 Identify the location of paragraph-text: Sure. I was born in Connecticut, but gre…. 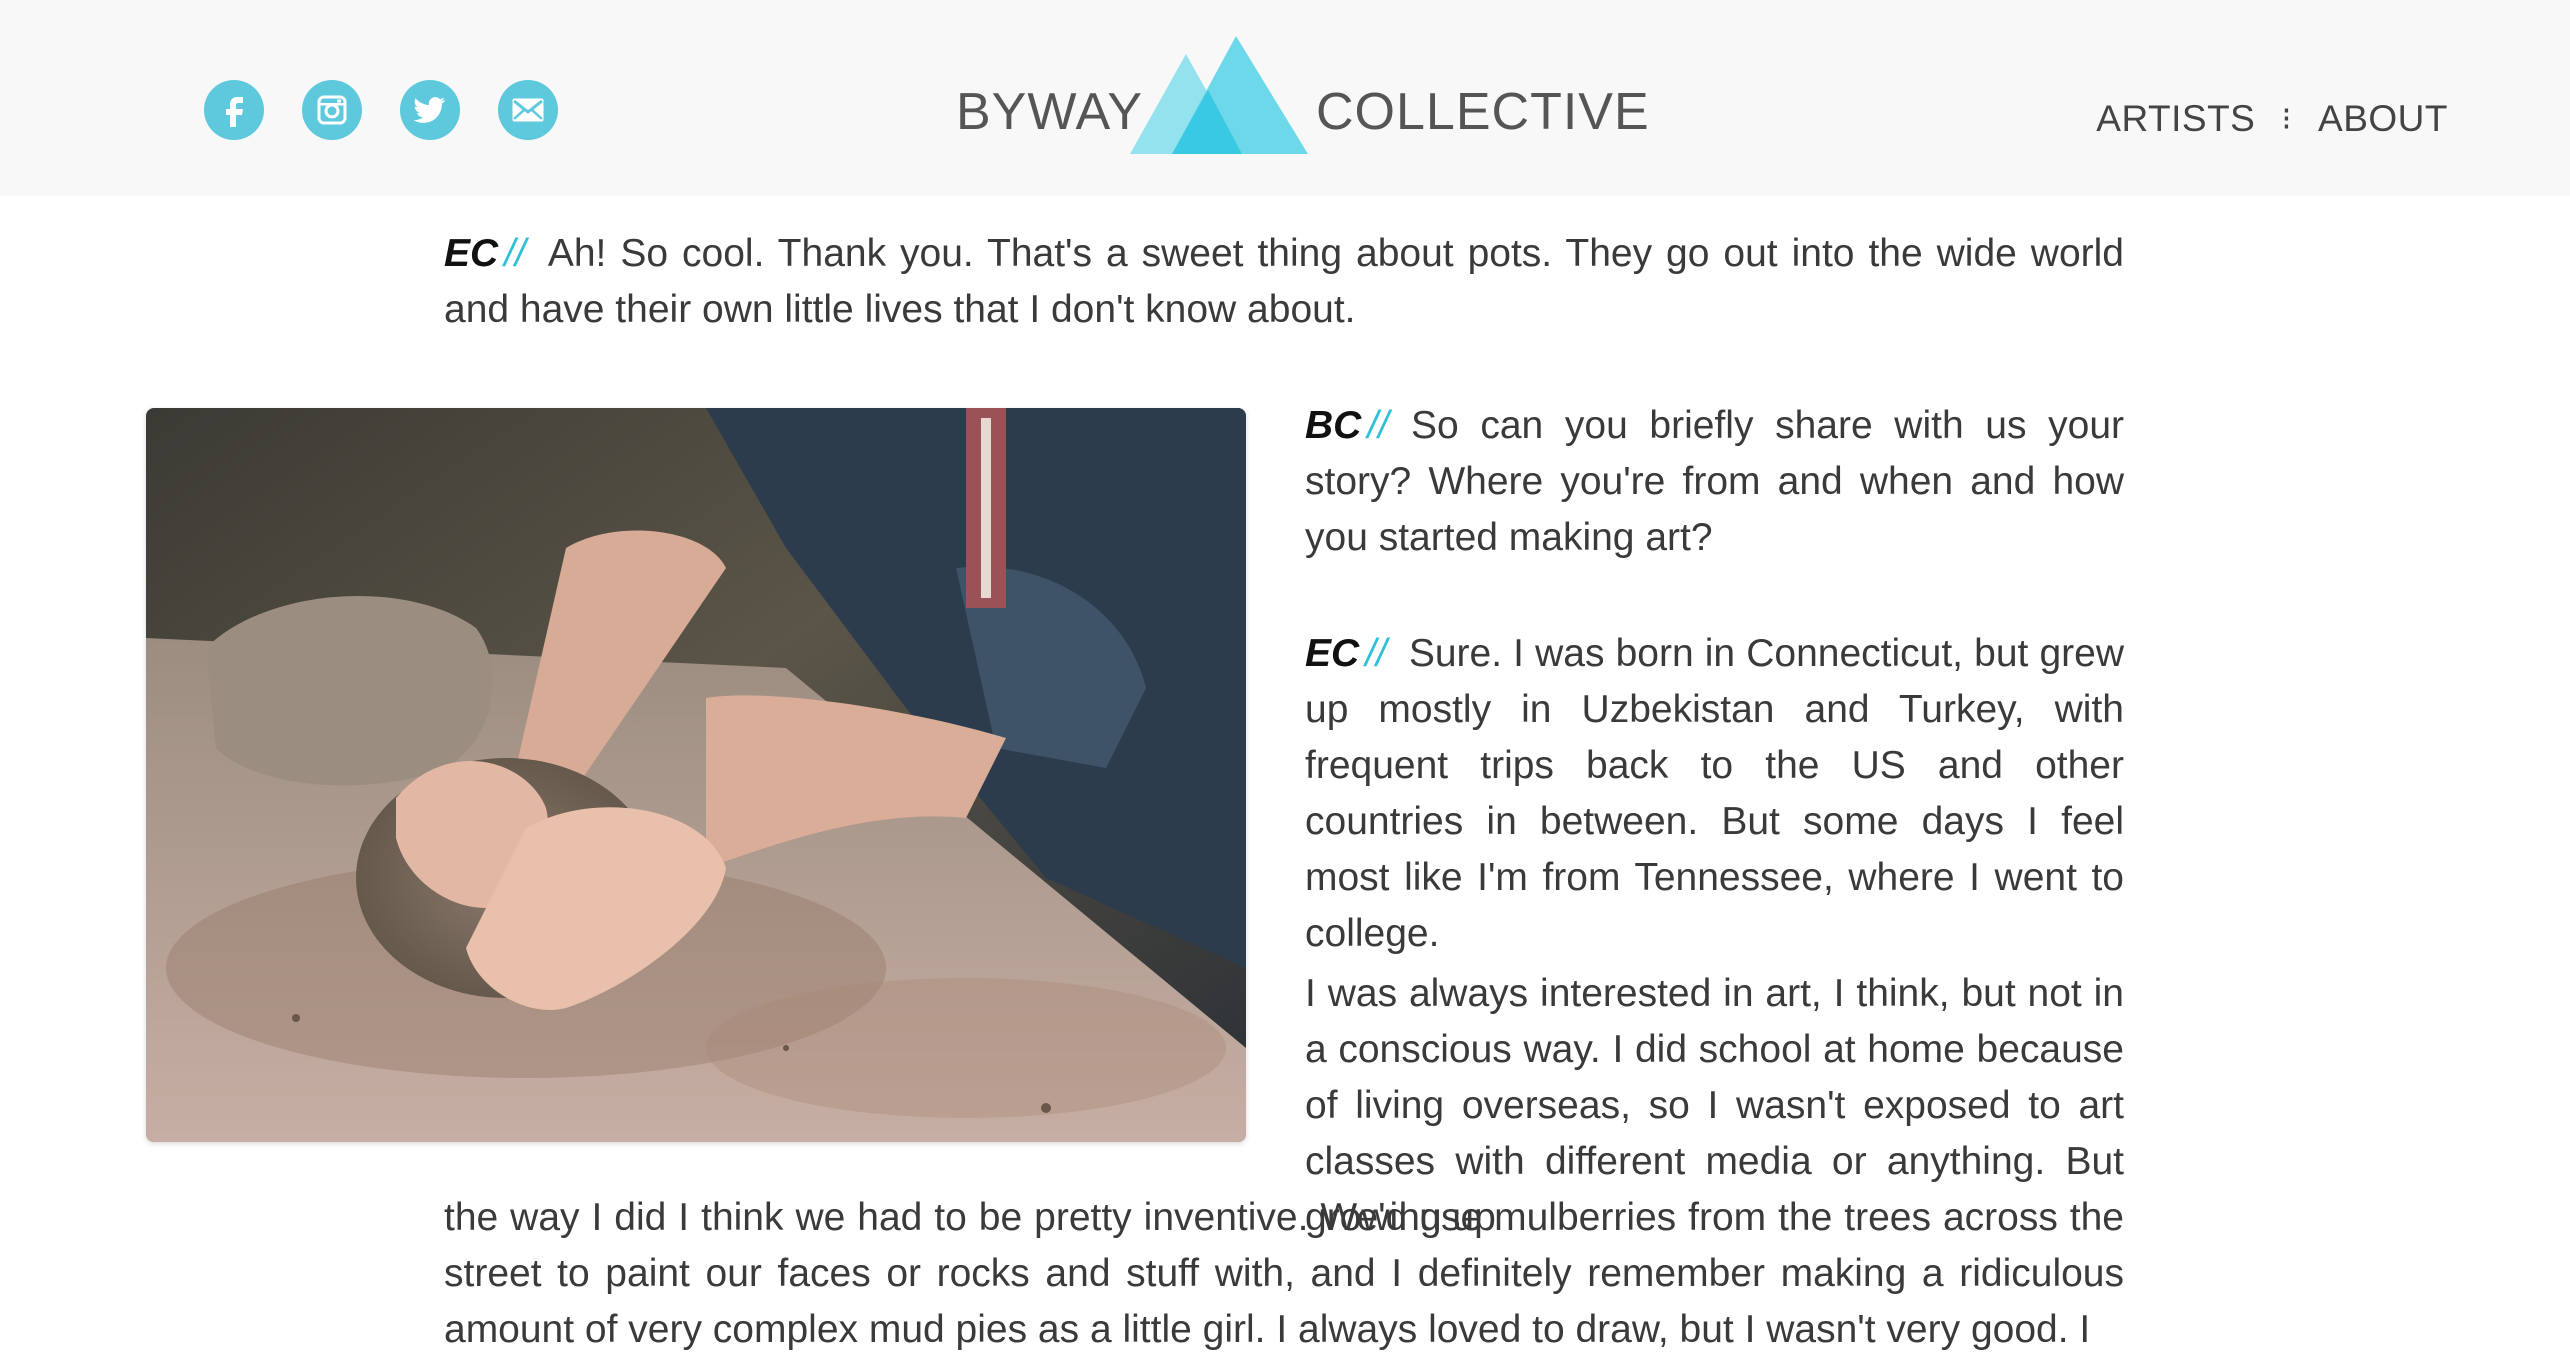
(1714, 793).